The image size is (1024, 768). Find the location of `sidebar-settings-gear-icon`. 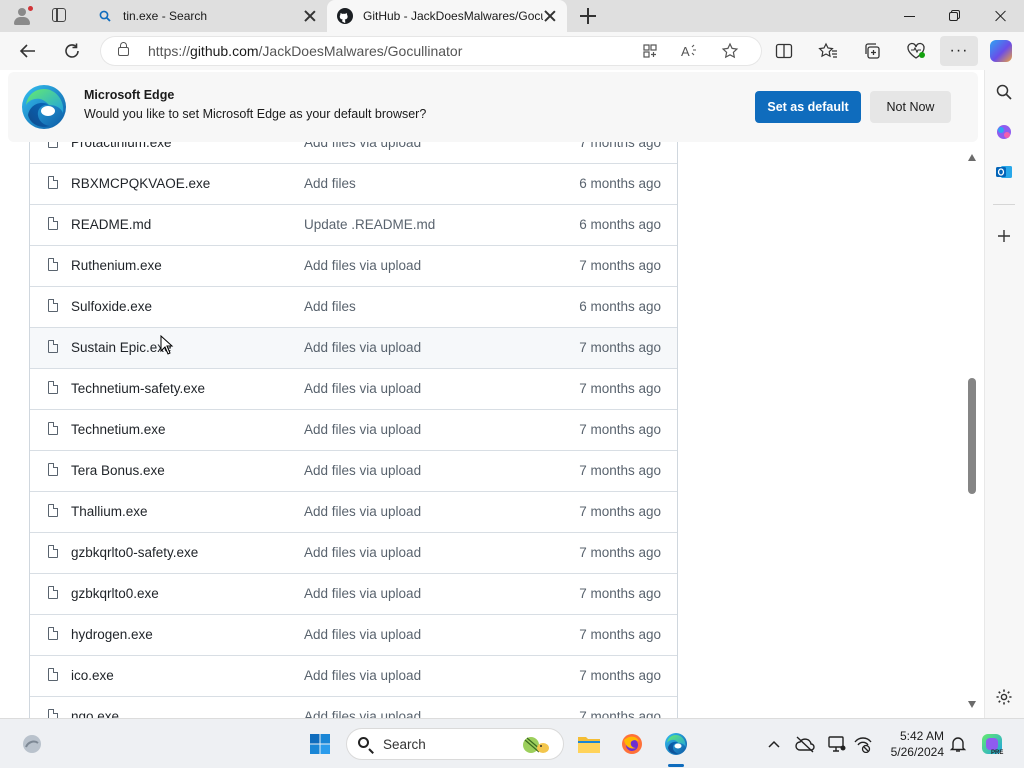

sidebar-settings-gear-icon is located at coordinates (1004, 697).